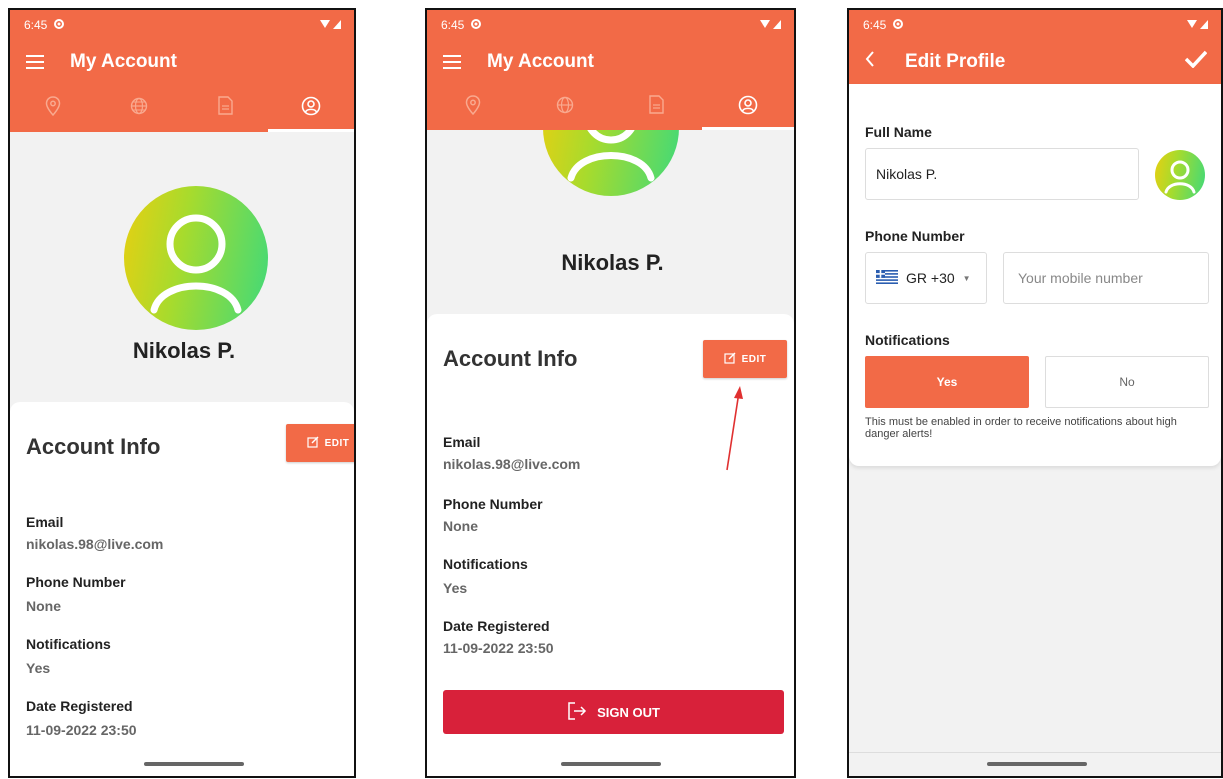 The height and width of the screenshot is (779, 1223). What do you see at coordinates (1002, 174) in the screenshot?
I see `full-name-field: Nikolas P.` at bounding box center [1002, 174].